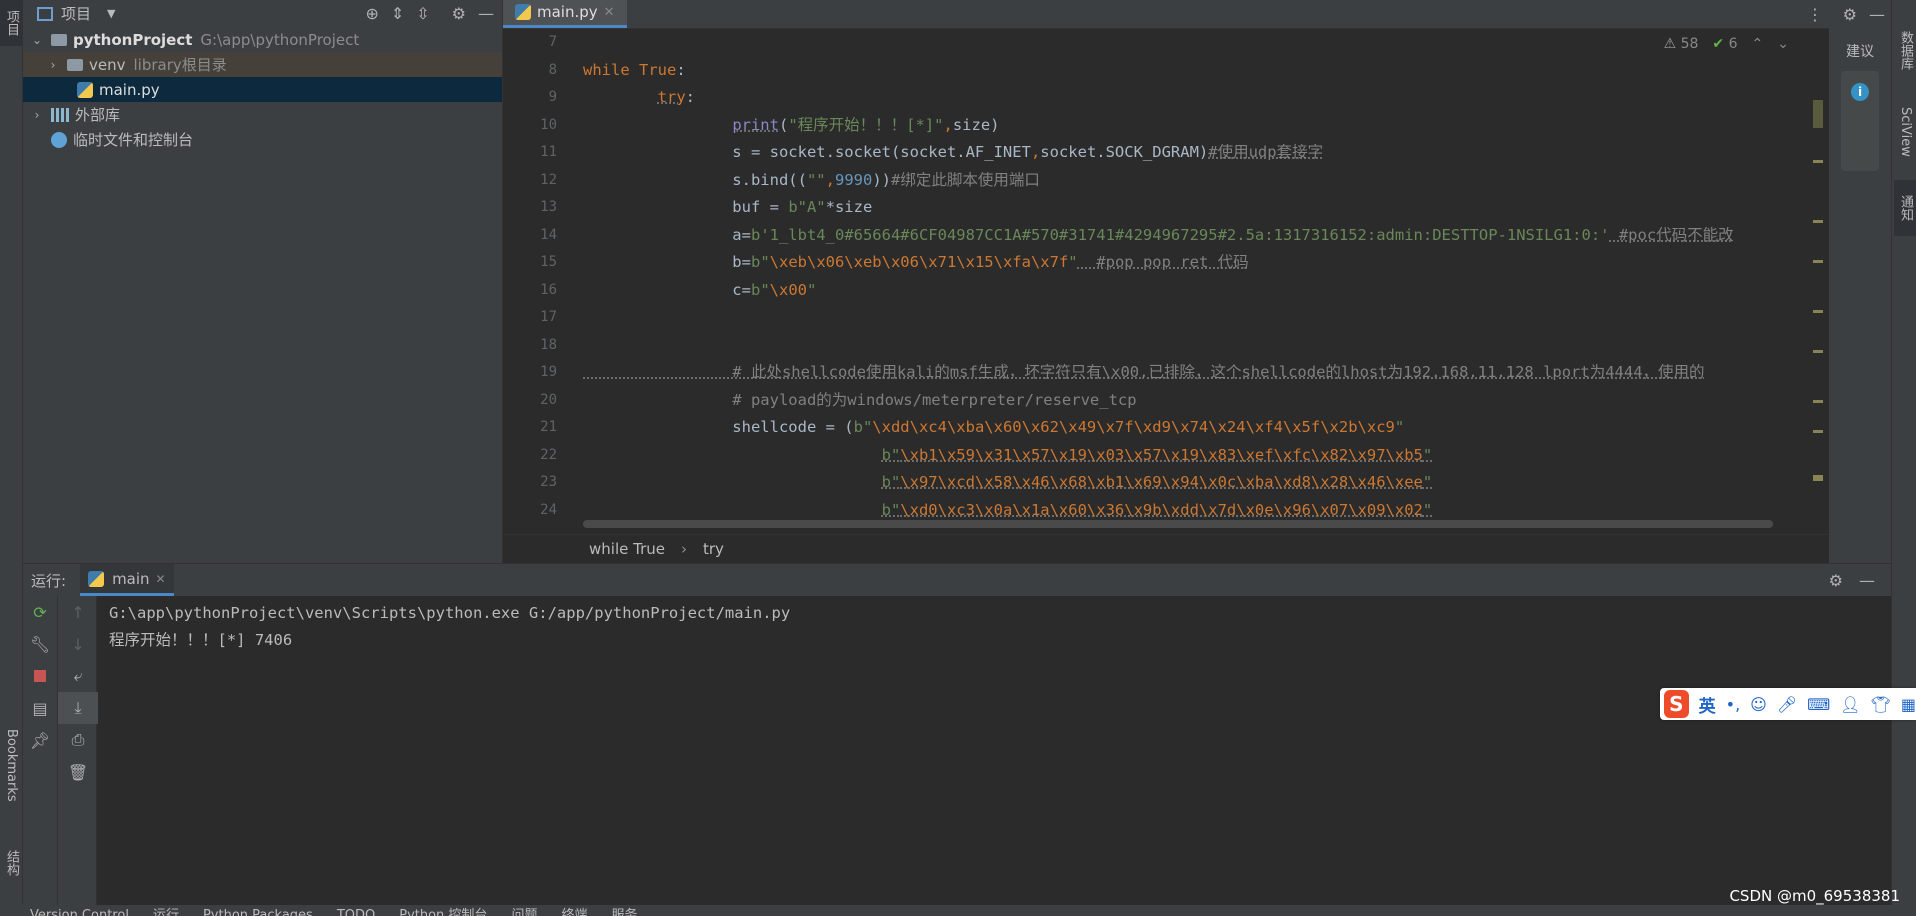 This screenshot has width=1916, height=916. I want to click on chevron-up-icon: ⌃, so click(1758, 44).